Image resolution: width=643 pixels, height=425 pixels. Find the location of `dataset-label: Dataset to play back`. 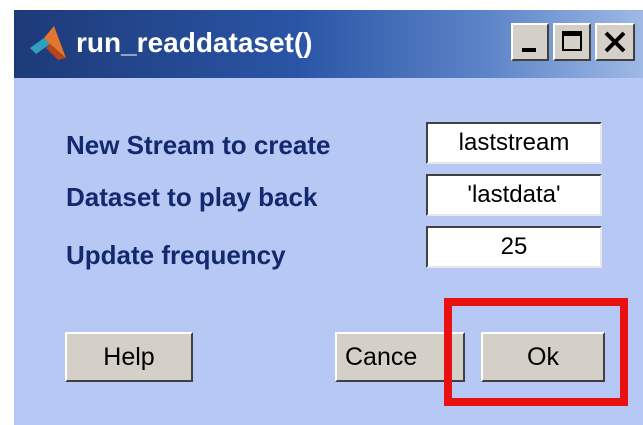

dataset-label: Dataset to play back is located at coordinates (192, 197).